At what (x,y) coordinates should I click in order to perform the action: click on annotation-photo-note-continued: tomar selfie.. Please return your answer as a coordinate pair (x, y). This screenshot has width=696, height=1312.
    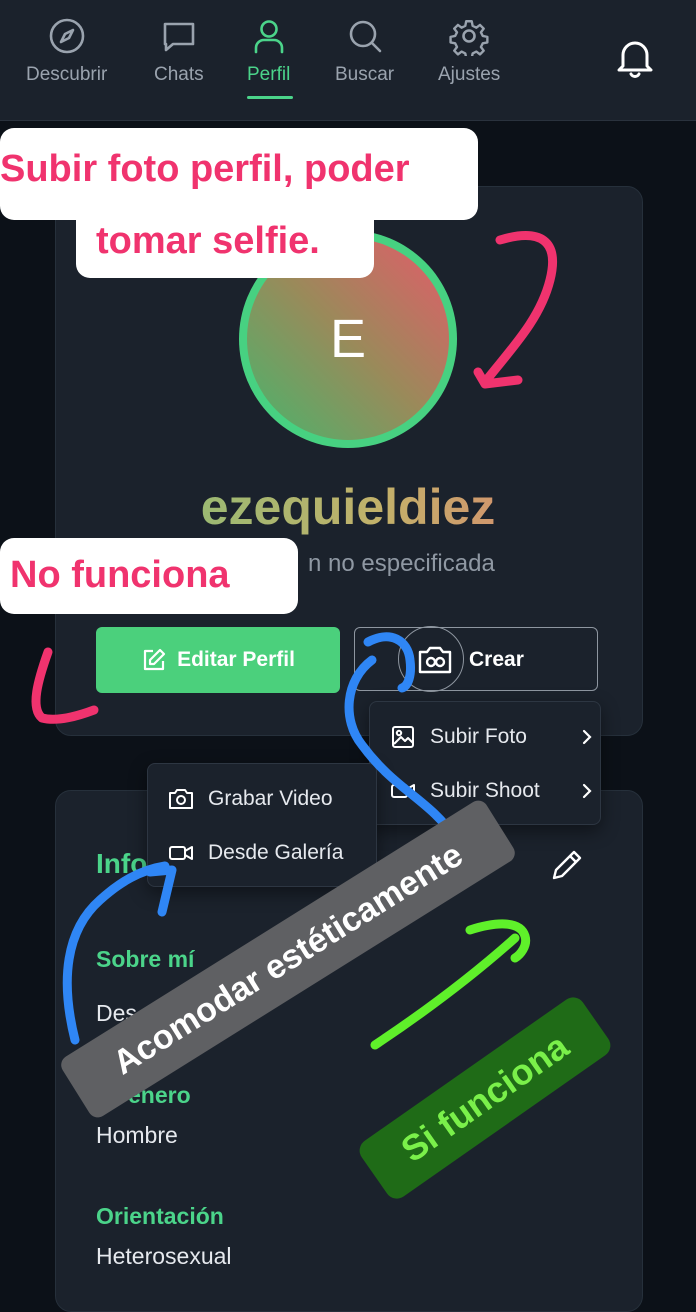
    Looking at the image, I should click on (225, 244).